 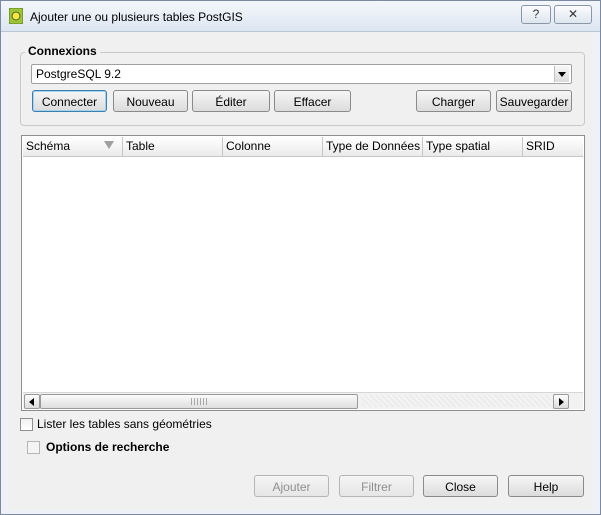 What do you see at coordinates (301, 74) in the screenshot?
I see `connection-select: PostgreSQL 9.2` at bounding box center [301, 74].